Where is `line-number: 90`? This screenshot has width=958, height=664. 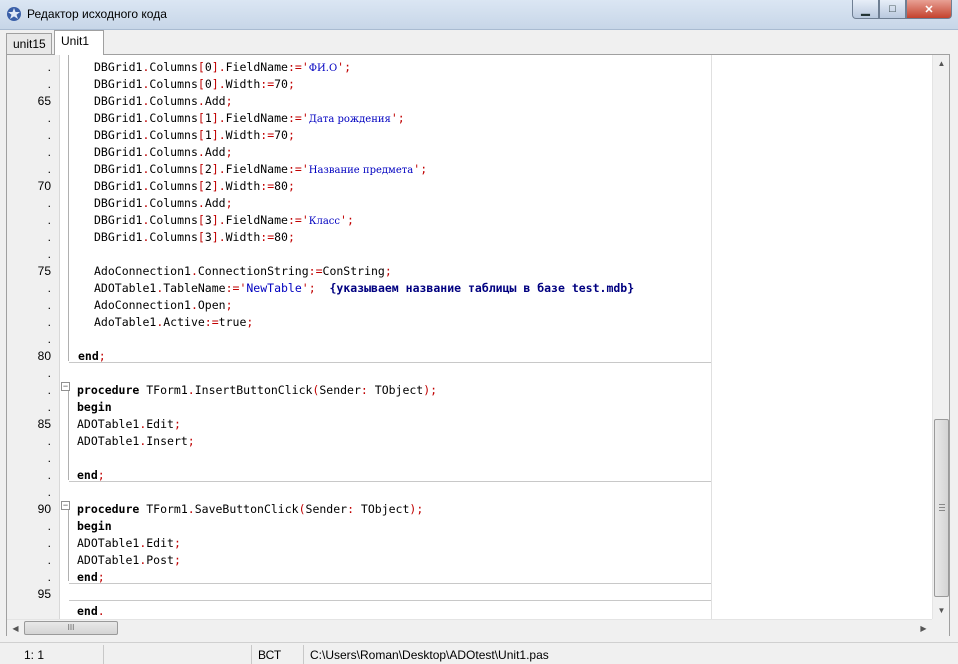
line-number: 90 is located at coordinates (44, 509).